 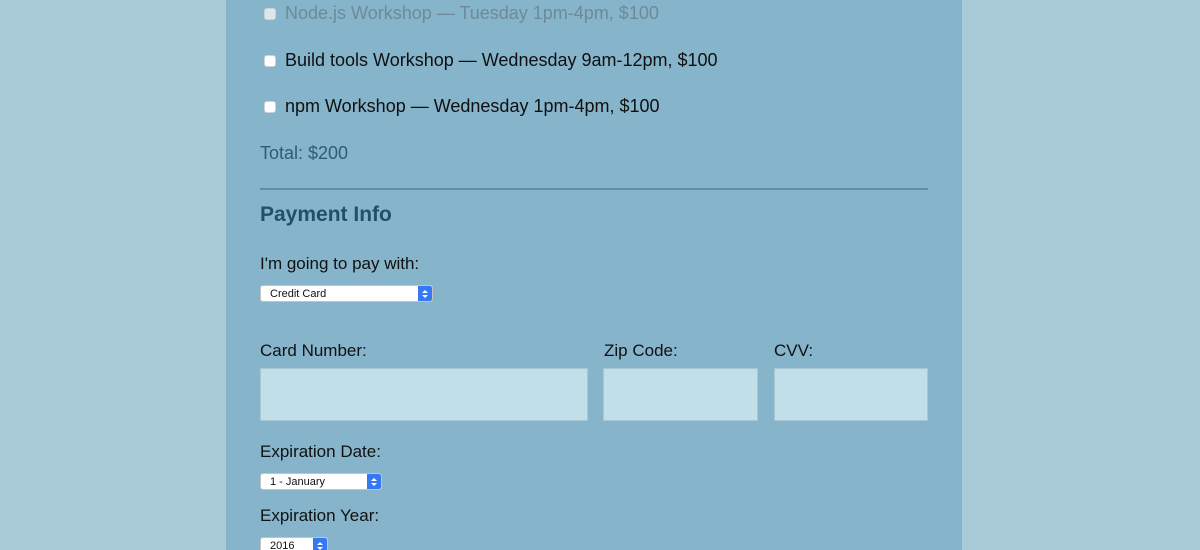 What do you see at coordinates (326, 214) in the screenshot?
I see `payment-info-title: Payment Info` at bounding box center [326, 214].